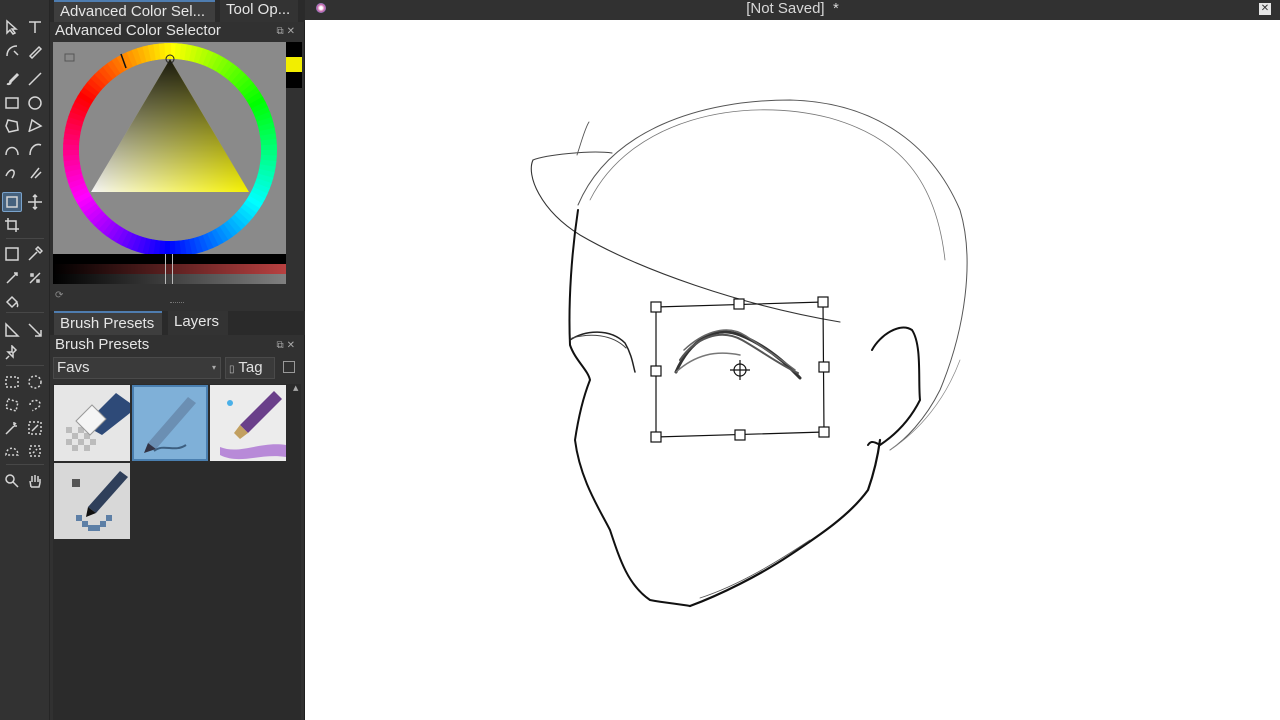  Describe the element at coordinates (137, 368) in the screenshot. I see `preset-filter-dropdown: Favs ▾` at that location.